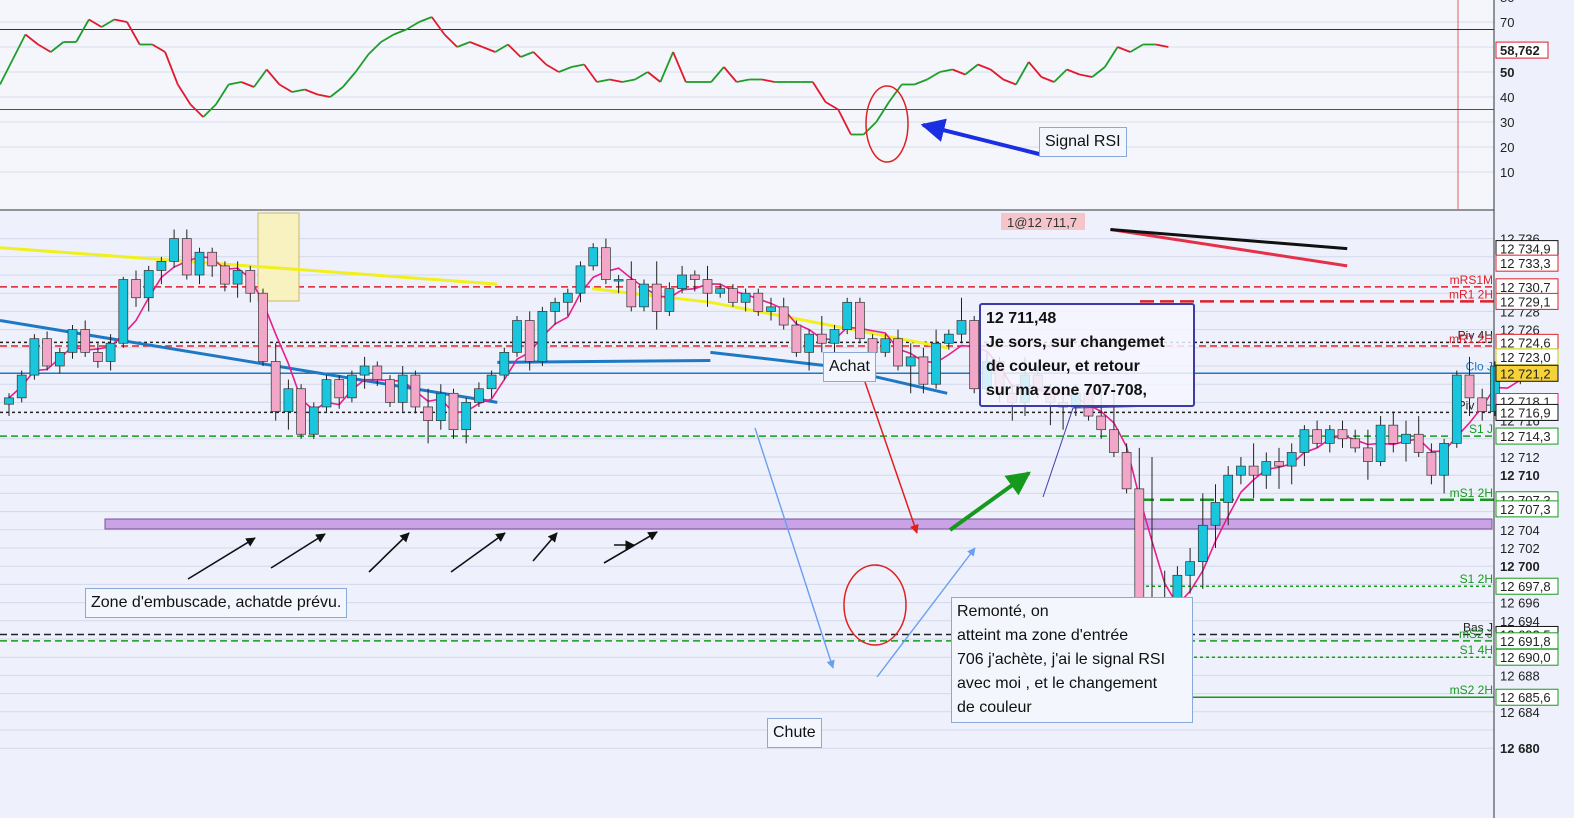 The height and width of the screenshot is (818, 1574). I want to click on remonte-line: 706 j'achète, j'ai le signal RSI, so click(1061, 659).